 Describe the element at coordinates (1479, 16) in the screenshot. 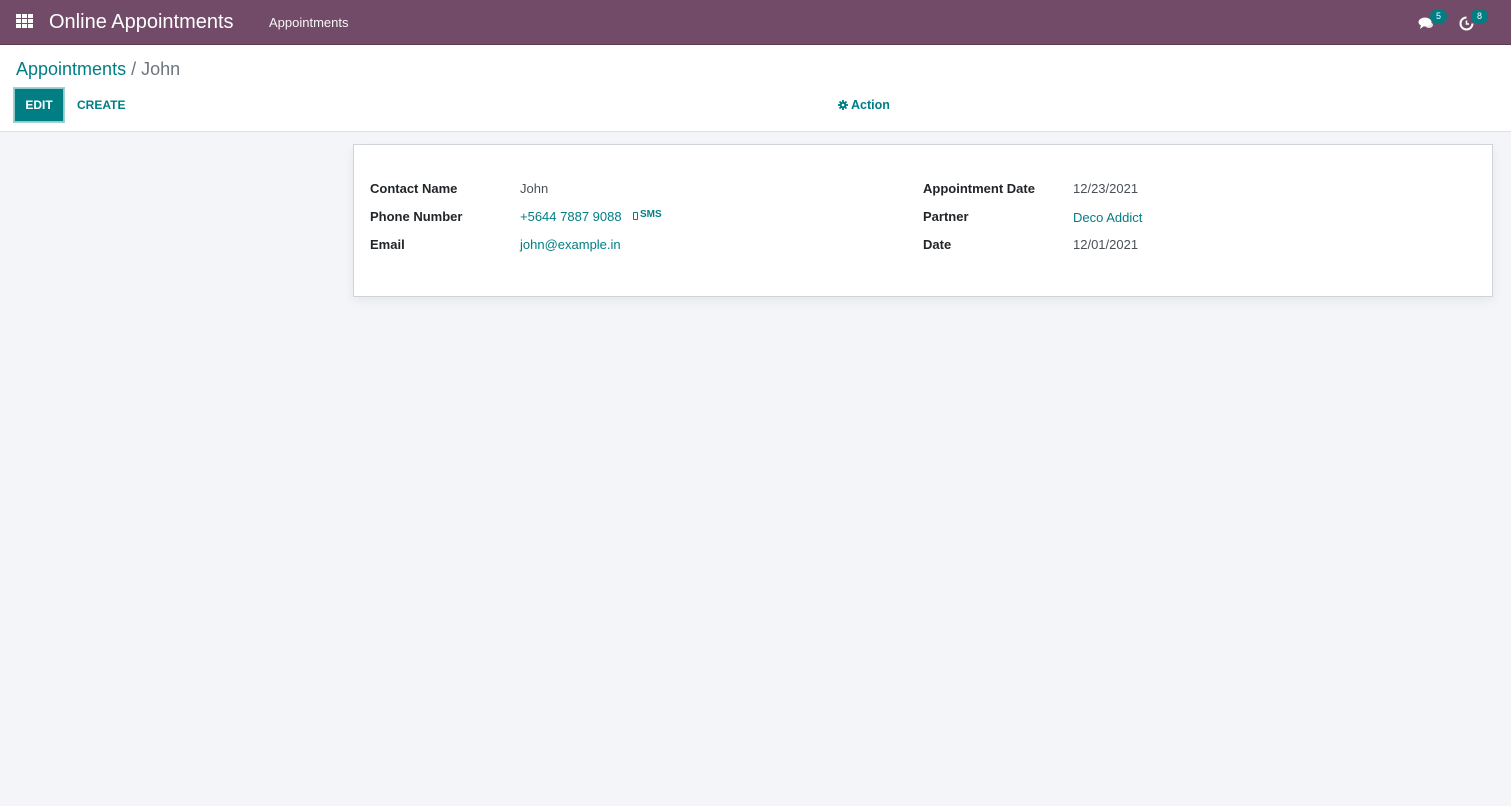

I see `activities-count-badge: 8` at that location.